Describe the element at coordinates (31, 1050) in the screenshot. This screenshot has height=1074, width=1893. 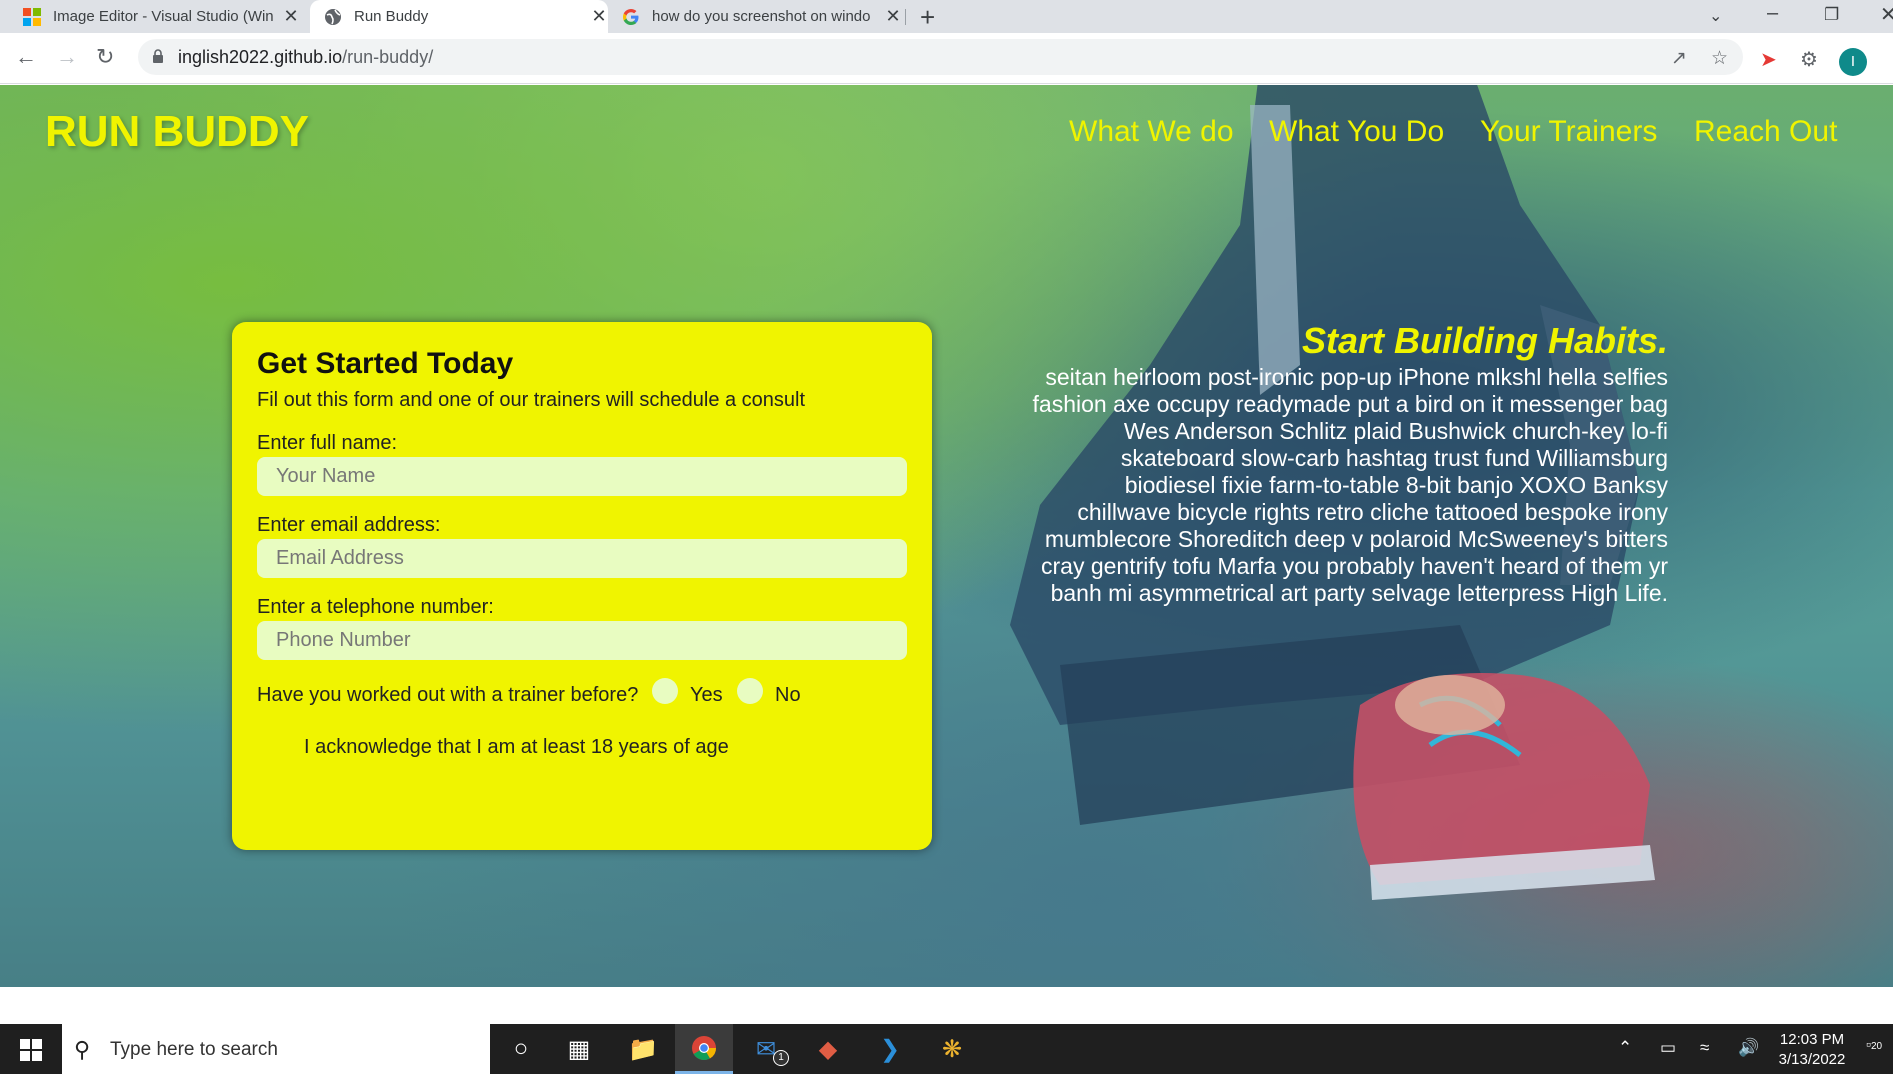
I see `windows-start-icon` at that location.